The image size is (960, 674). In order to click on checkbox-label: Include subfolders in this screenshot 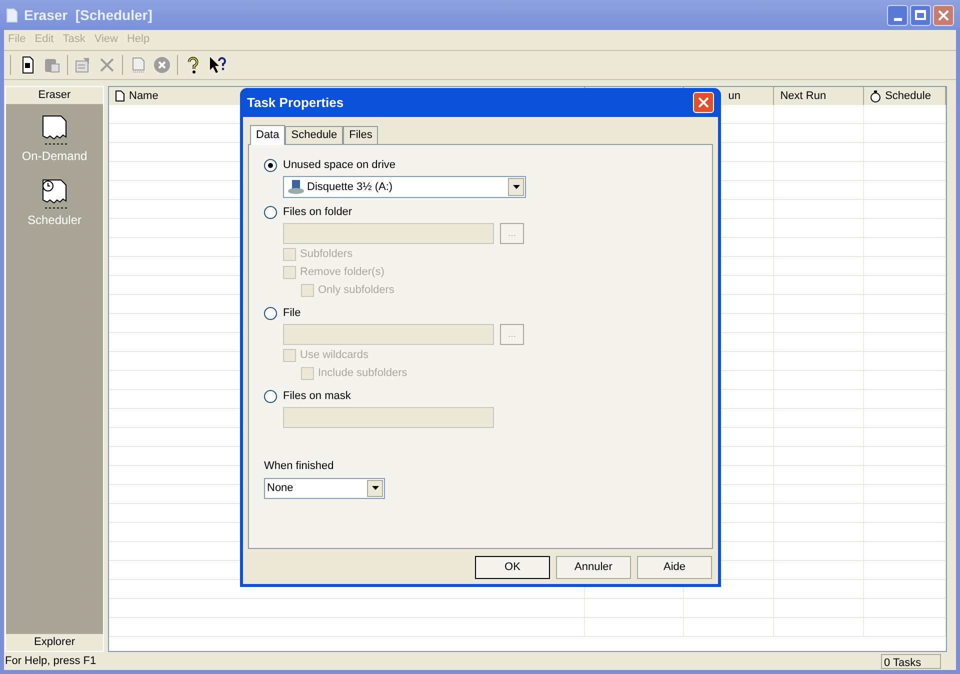, I will do `click(363, 373)`.